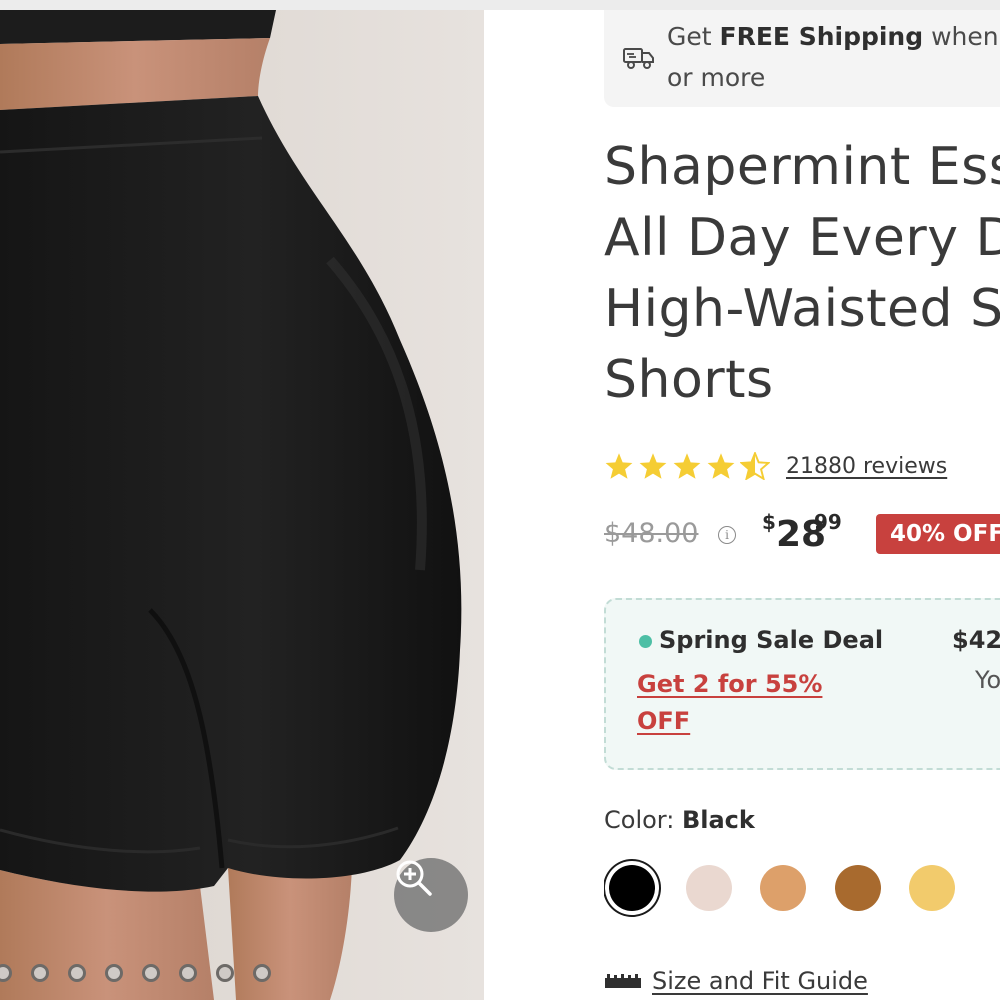 The image size is (1000, 1000). What do you see at coordinates (783, 888) in the screenshot?
I see `swatch-nude` at bounding box center [783, 888].